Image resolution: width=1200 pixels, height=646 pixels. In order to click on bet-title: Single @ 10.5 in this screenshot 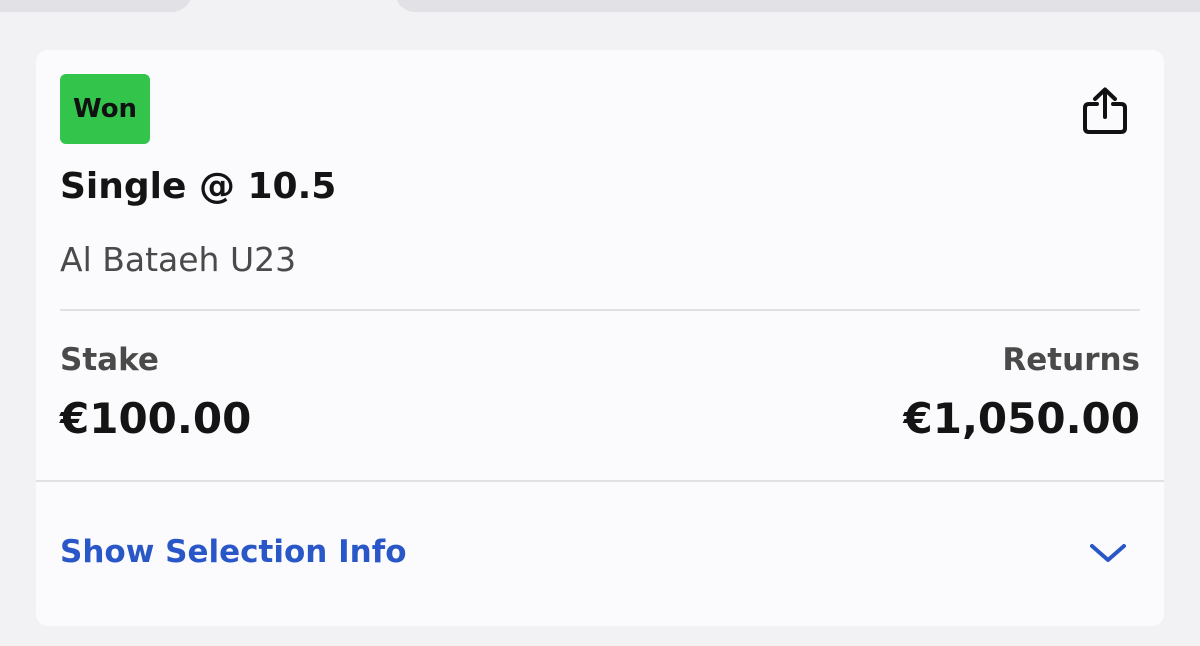, I will do `click(198, 186)`.